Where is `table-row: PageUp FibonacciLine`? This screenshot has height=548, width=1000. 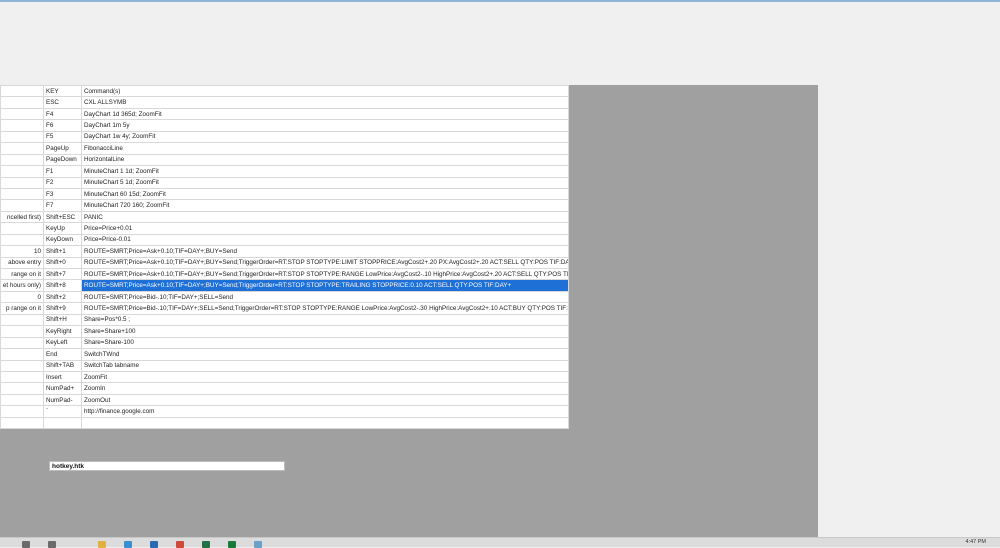 table-row: PageUp FibonacciLine is located at coordinates (284, 148).